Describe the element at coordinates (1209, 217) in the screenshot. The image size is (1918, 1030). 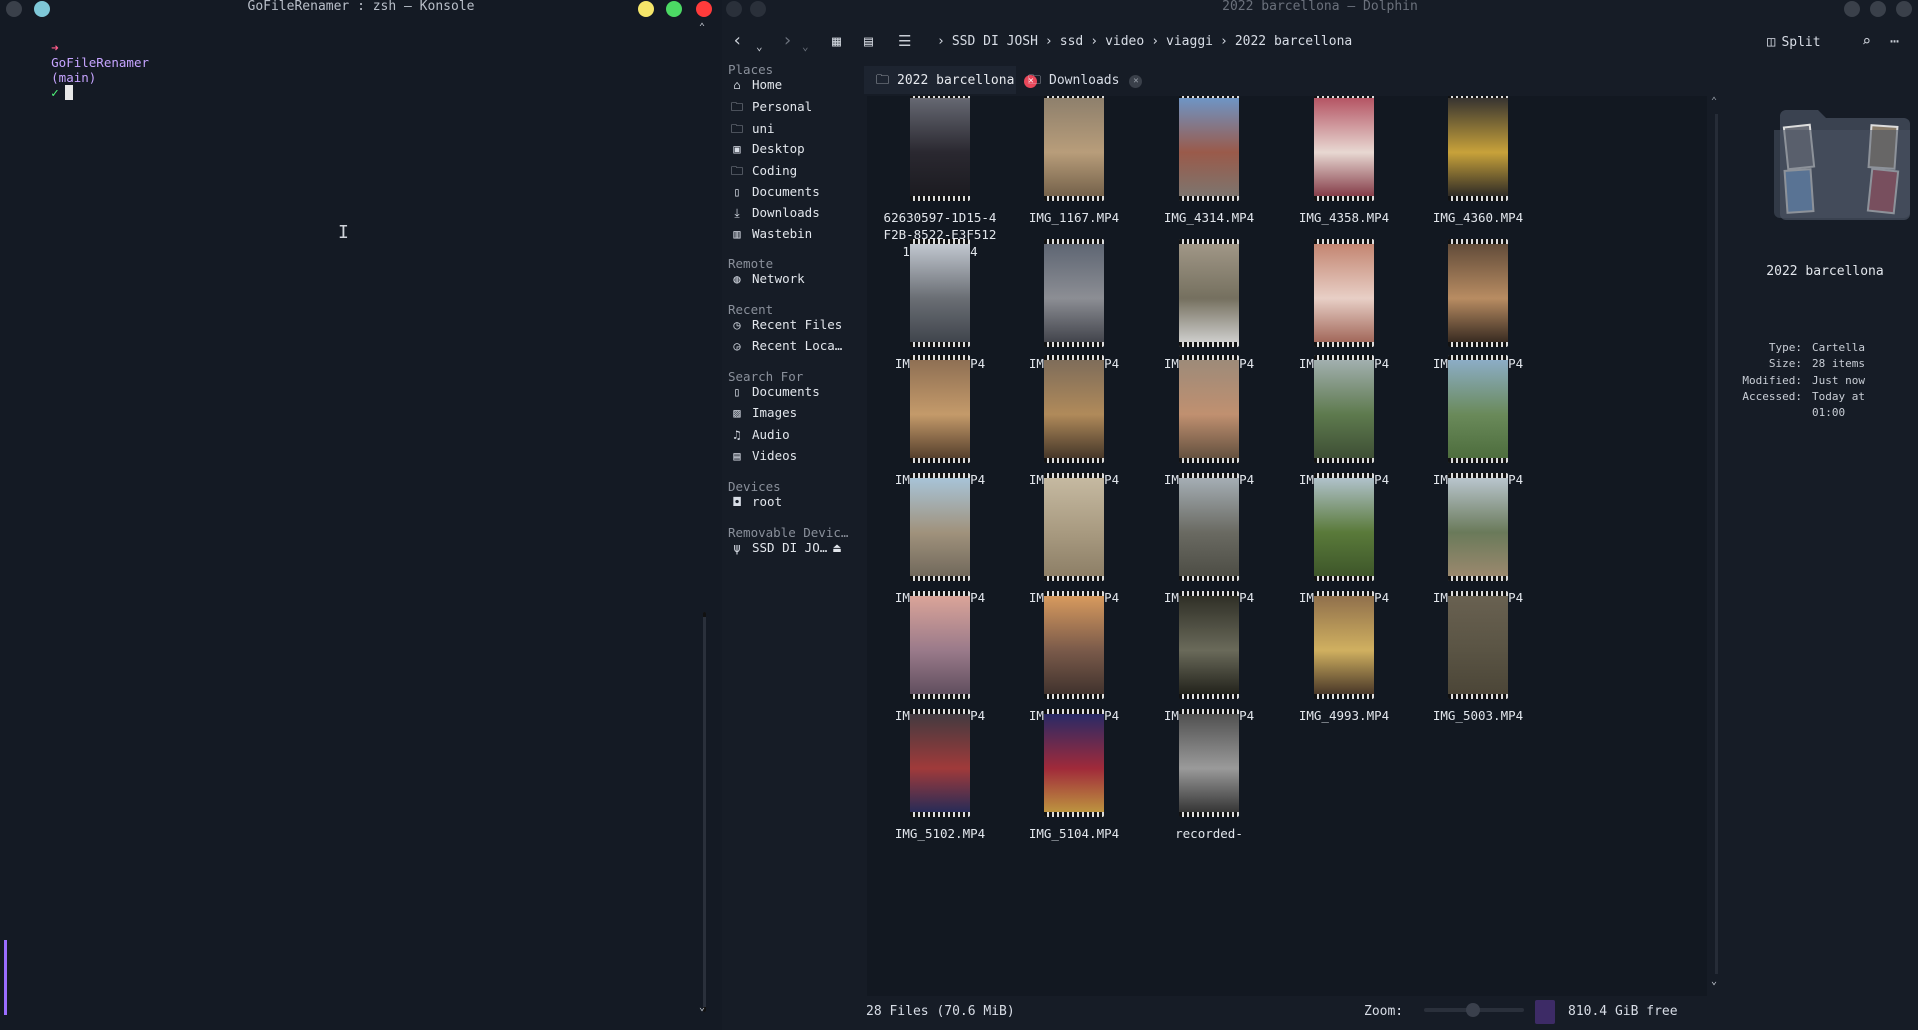
I see `file-name: IMG_4314.MP4` at that location.